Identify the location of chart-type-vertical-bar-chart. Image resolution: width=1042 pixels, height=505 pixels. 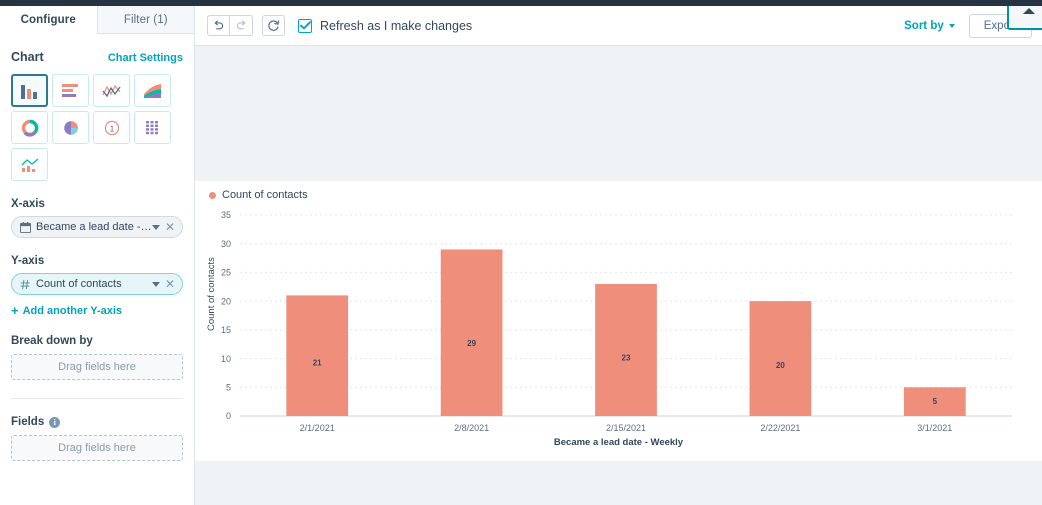
(29, 90).